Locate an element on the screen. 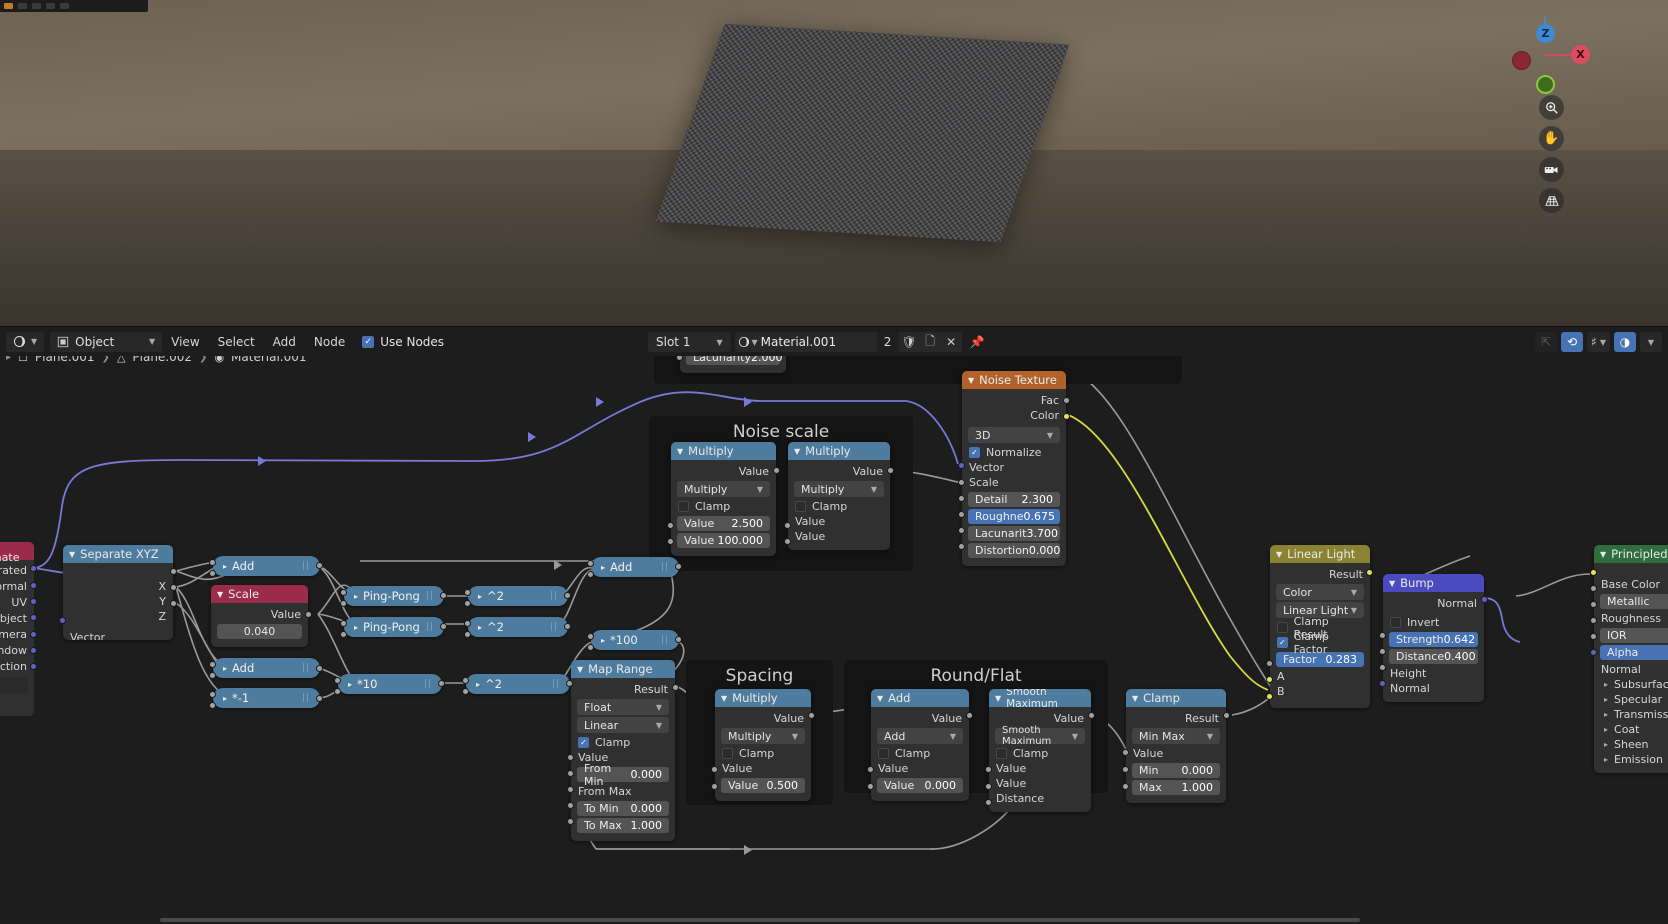 The image size is (1668, 924). value-field: Value 0.500 is located at coordinates (763, 785).